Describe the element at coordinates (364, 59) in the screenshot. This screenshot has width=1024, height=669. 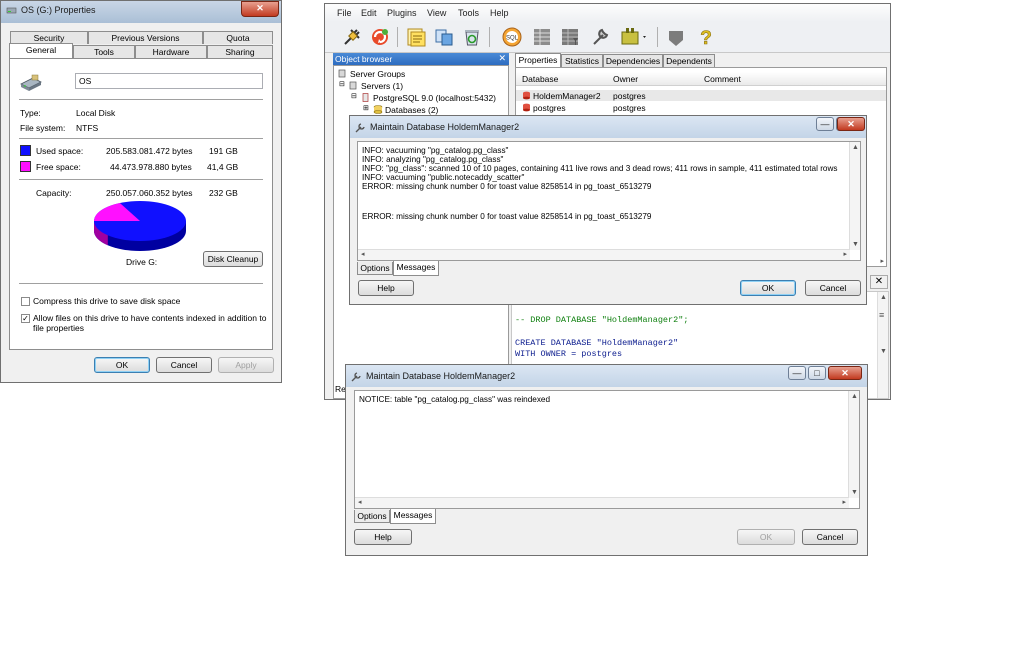
I see `object-browser-title: Object browser` at that location.